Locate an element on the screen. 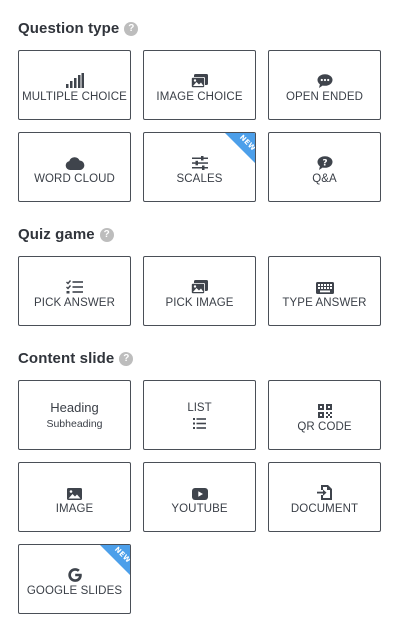 The height and width of the screenshot is (630, 408). google-icon is located at coordinates (74, 574).